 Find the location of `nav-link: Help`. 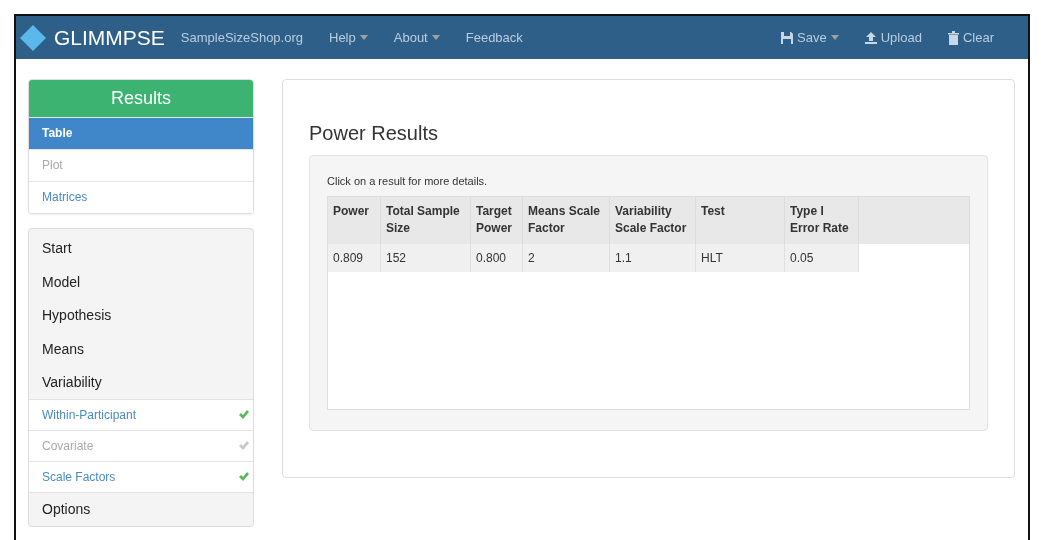

nav-link: Help is located at coordinates (348, 37).